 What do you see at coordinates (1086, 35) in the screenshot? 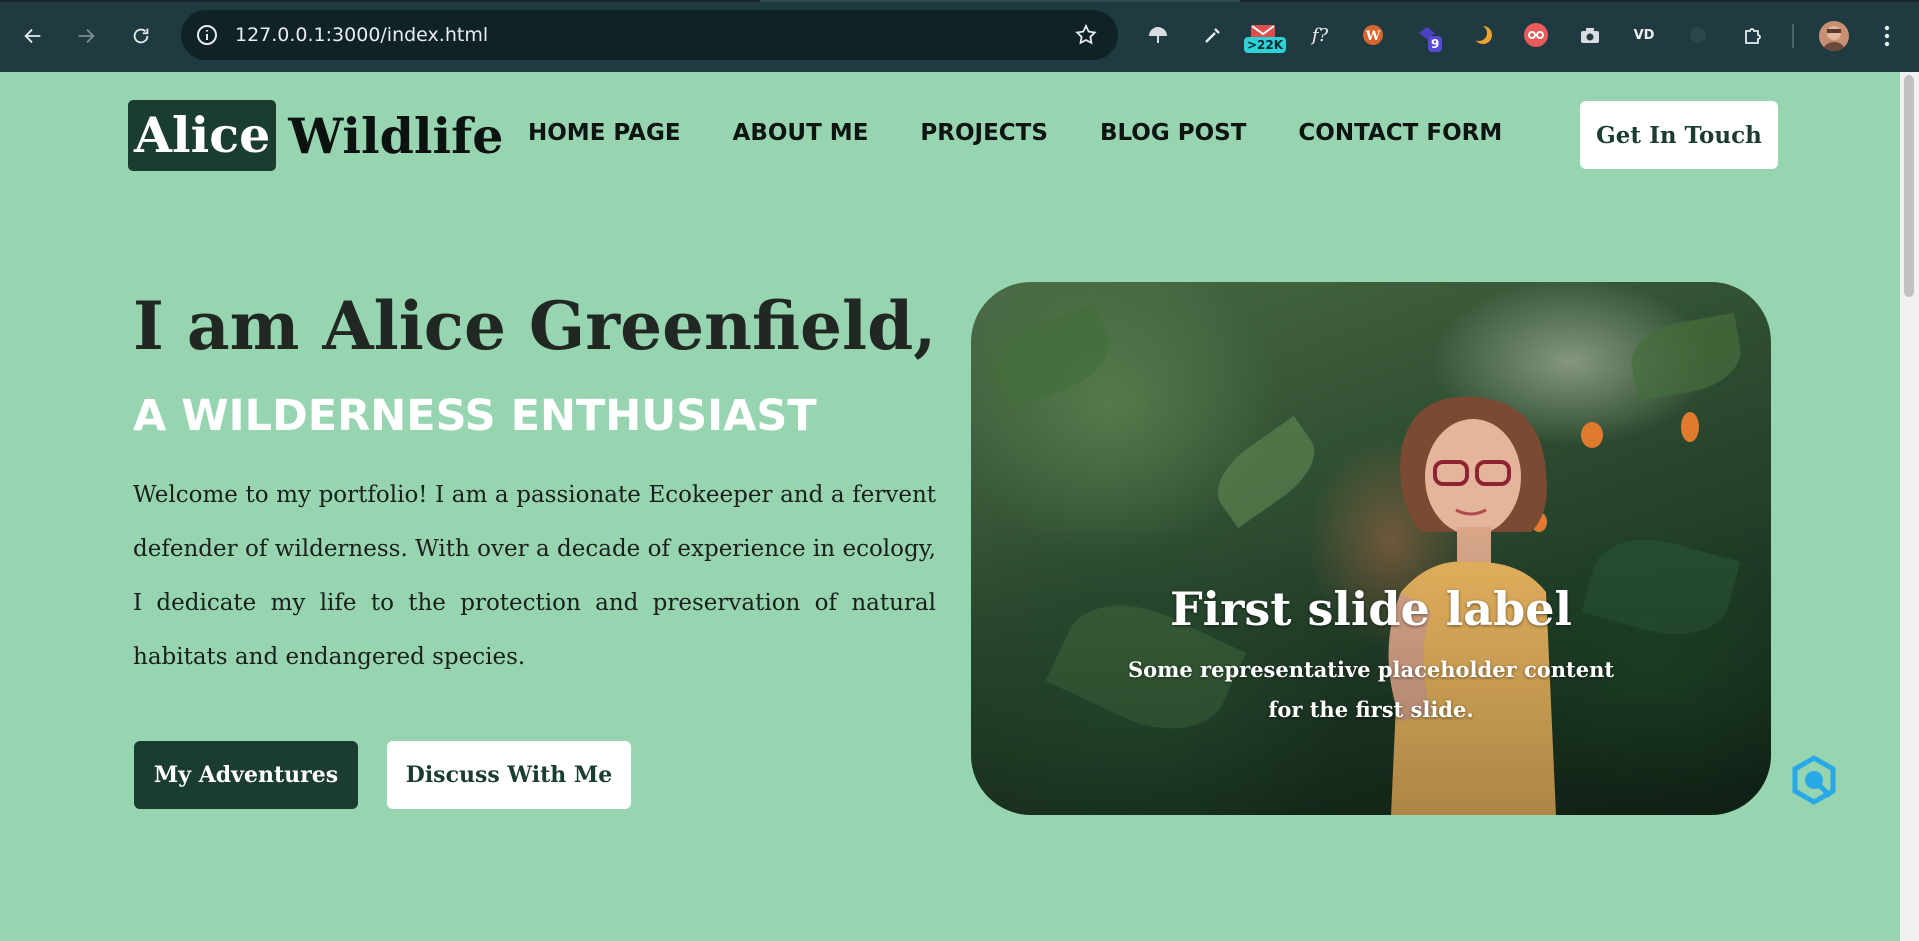
I see `bookmark-star-icon` at bounding box center [1086, 35].